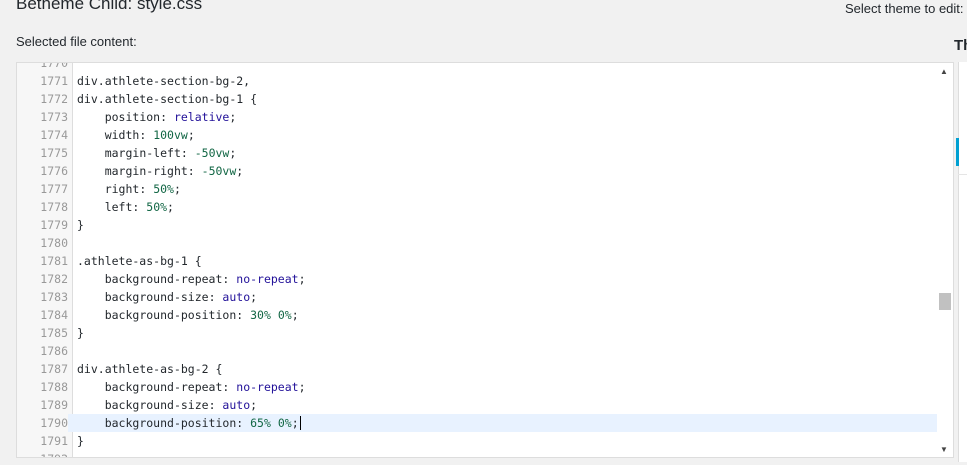  What do you see at coordinates (962, 174) in the screenshot?
I see `sidebar-divider` at bounding box center [962, 174].